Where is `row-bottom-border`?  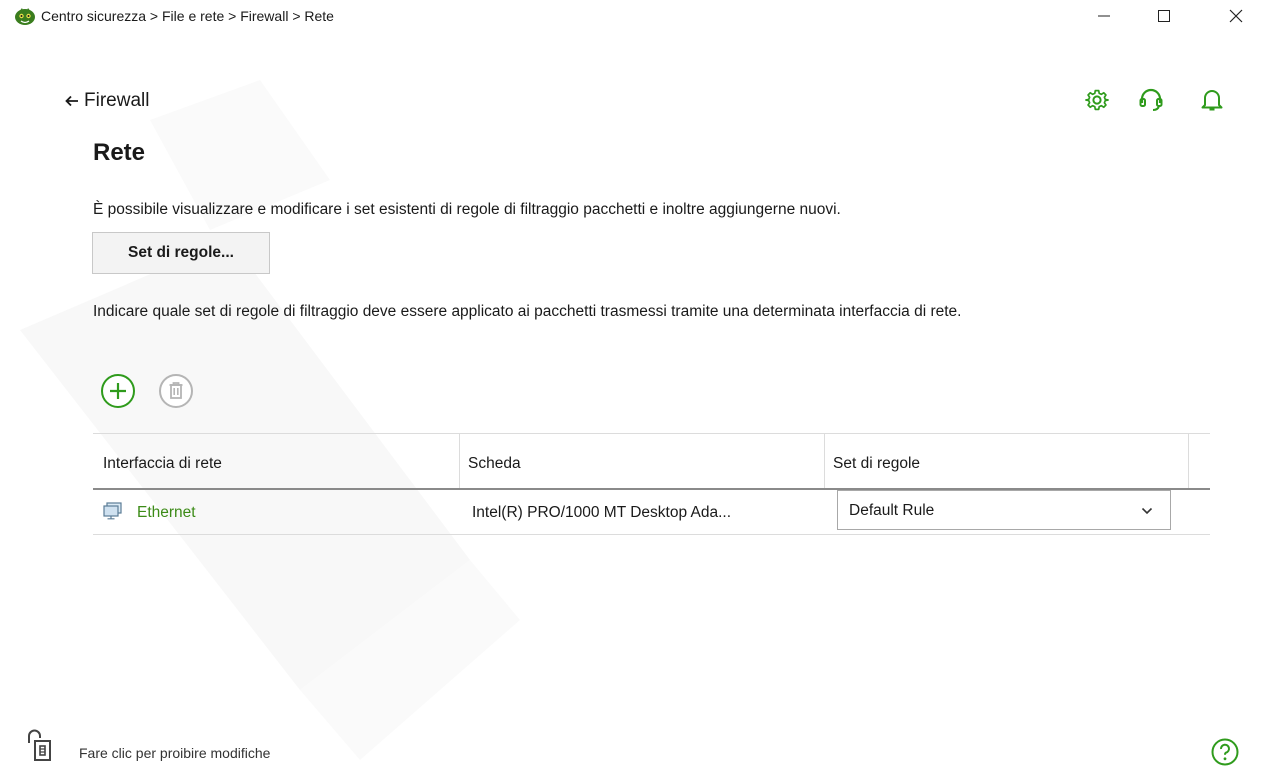
row-bottom-border is located at coordinates (651, 534).